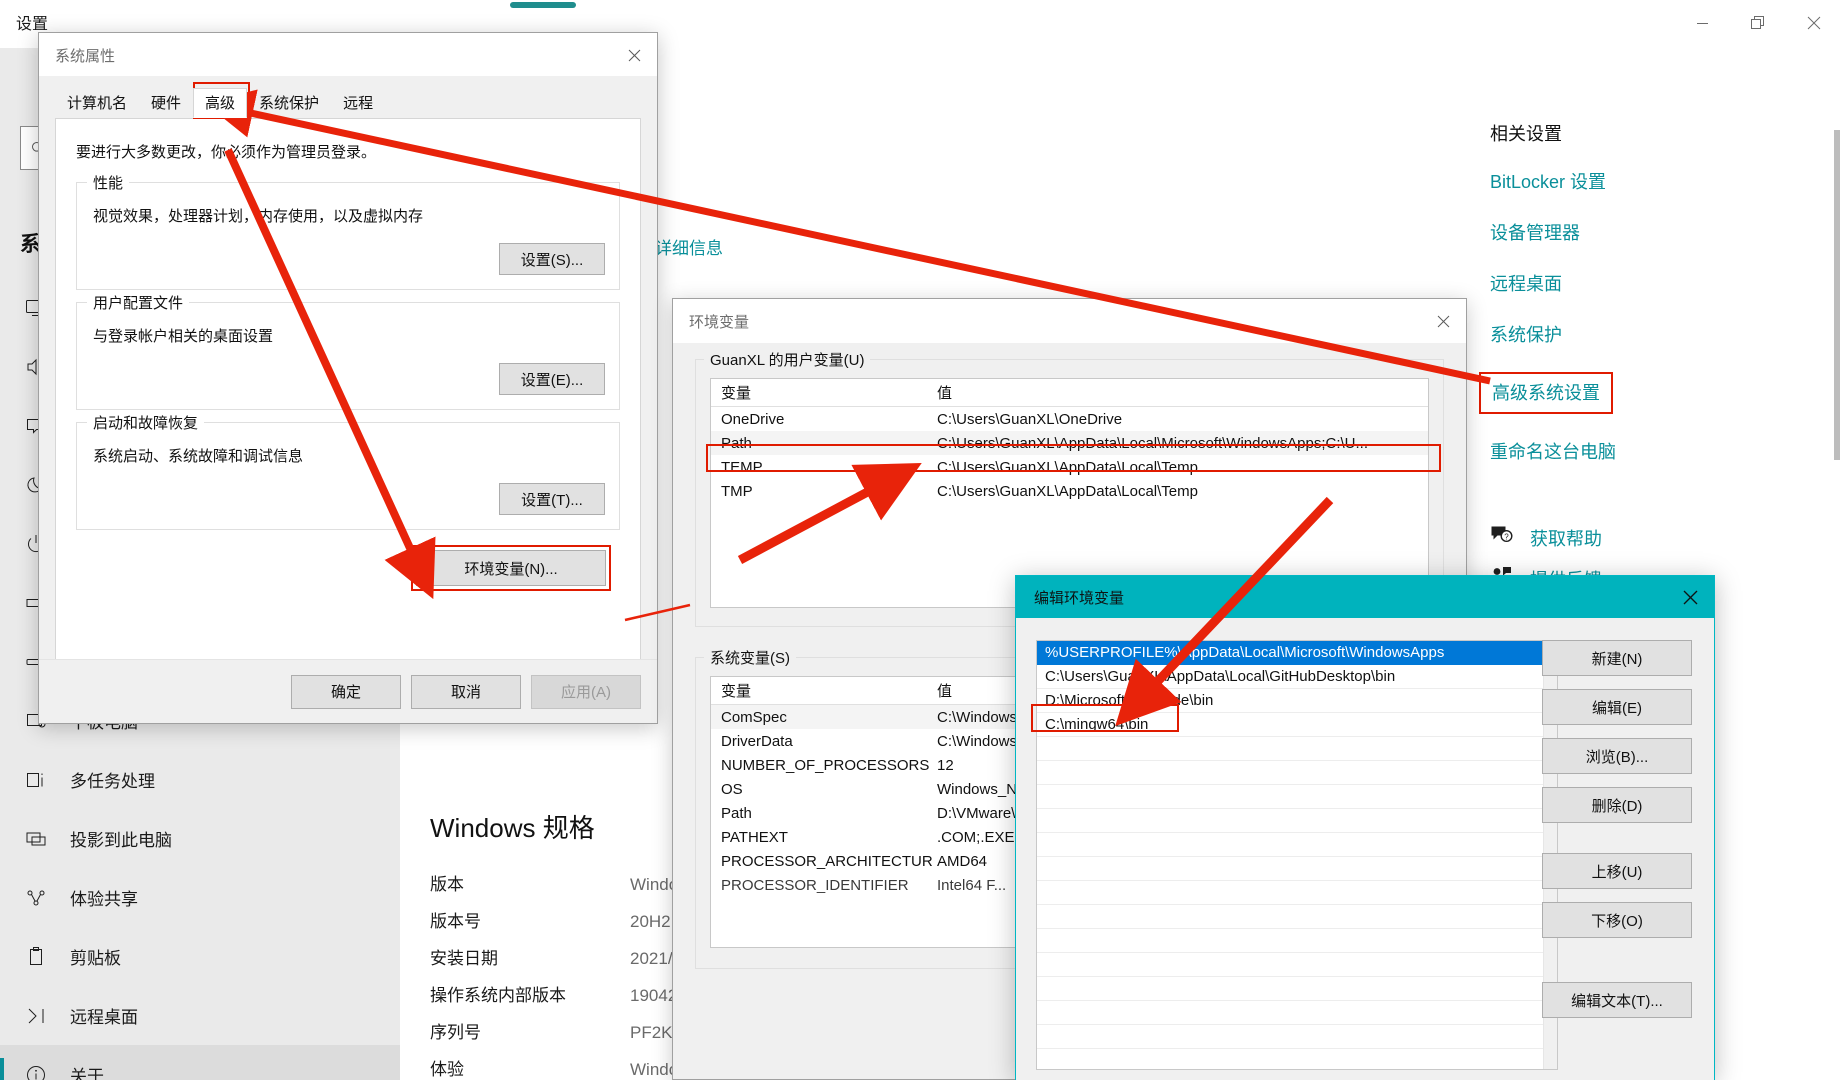 The image size is (1842, 1080). What do you see at coordinates (220, 103) in the screenshot?
I see `tab-advanced: 高级` at bounding box center [220, 103].